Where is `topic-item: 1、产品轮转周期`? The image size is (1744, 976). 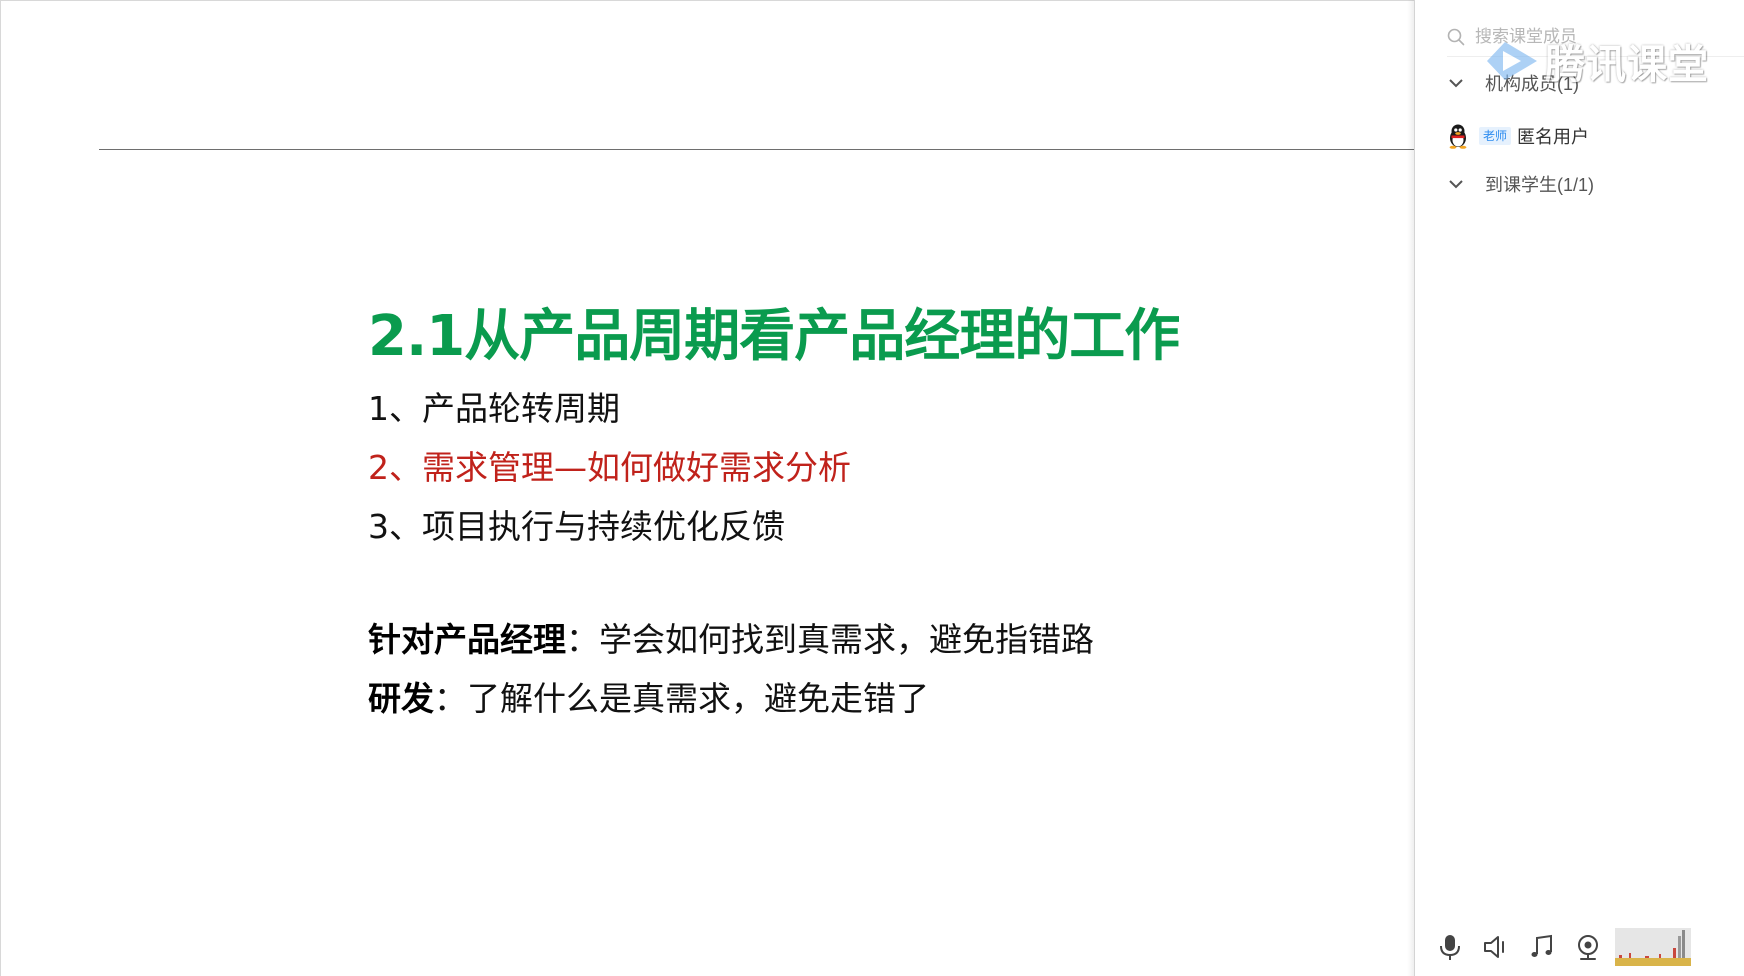
topic-item: 1、产品轮转周期 is located at coordinates (494, 408).